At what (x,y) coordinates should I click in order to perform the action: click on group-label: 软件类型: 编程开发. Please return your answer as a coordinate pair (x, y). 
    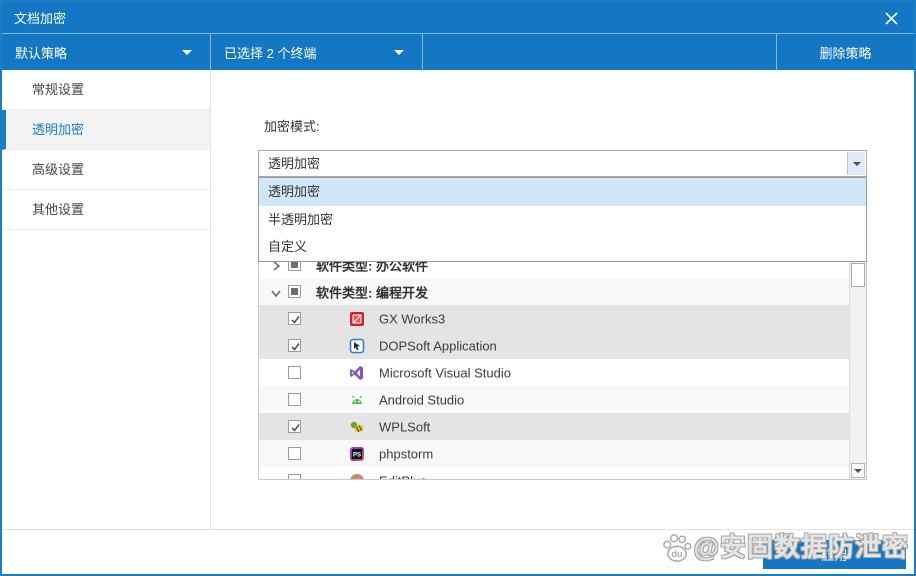
    Looking at the image, I should click on (372, 292).